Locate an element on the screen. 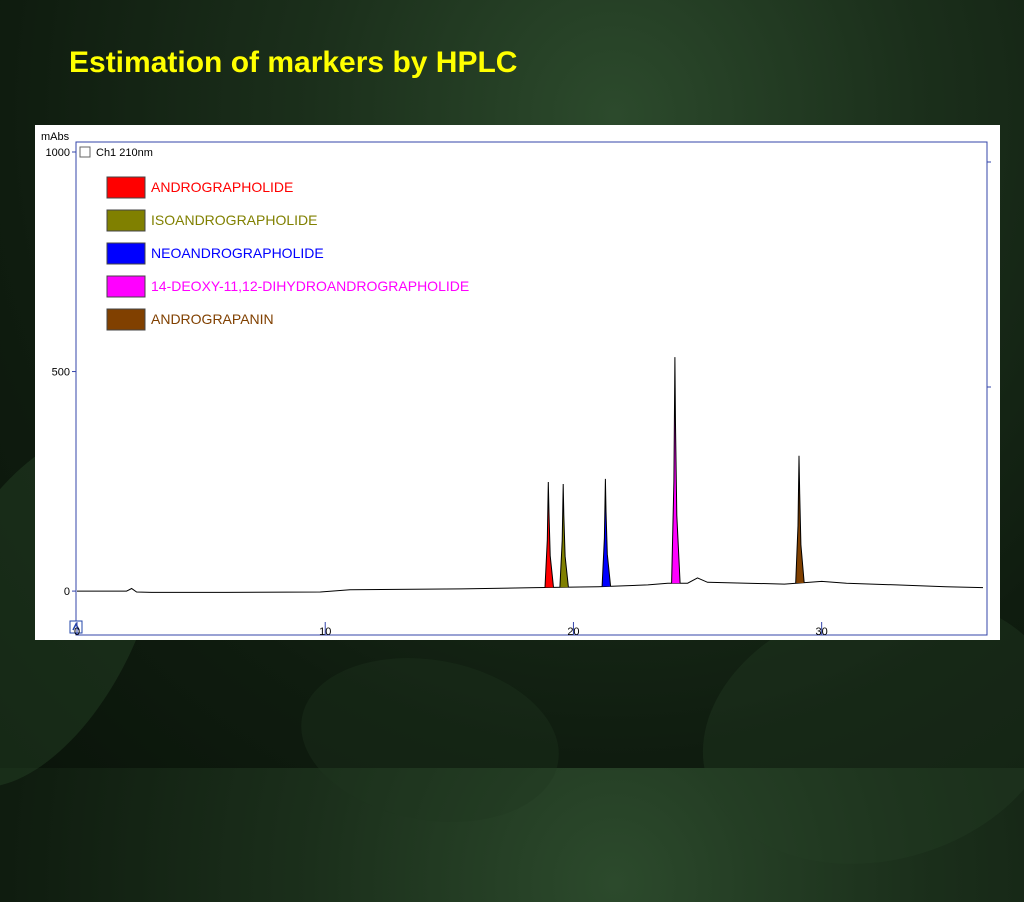 Image resolution: width=1024 pixels, height=902 pixels. x-tick-label: 0 is located at coordinates (77, 632).